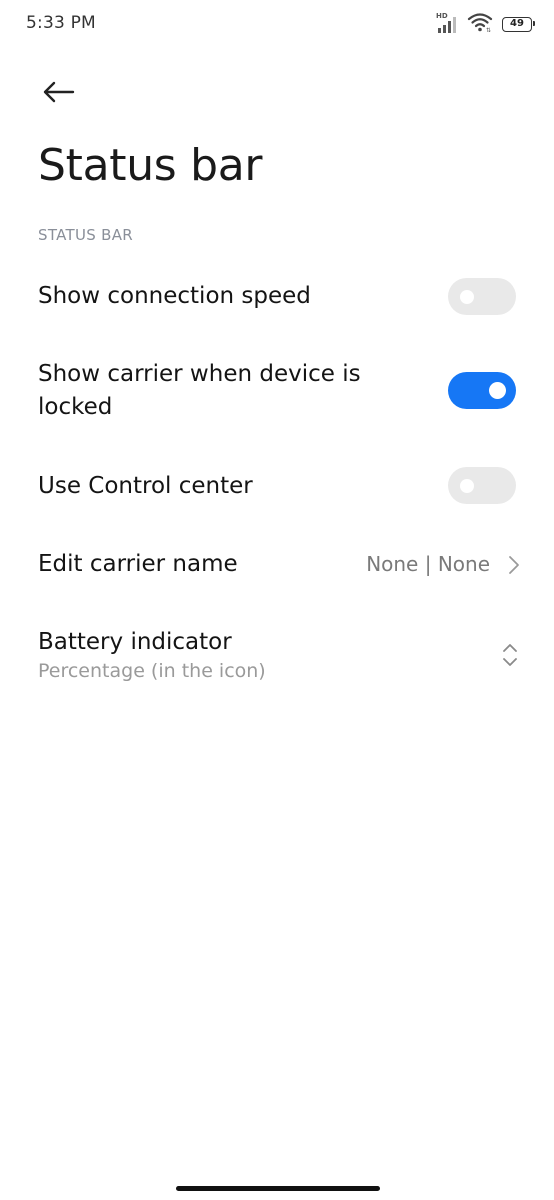  Describe the element at coordinates (277, 488) in the screenshot. I see `setting-row-control-center: Use Control center` at that location.